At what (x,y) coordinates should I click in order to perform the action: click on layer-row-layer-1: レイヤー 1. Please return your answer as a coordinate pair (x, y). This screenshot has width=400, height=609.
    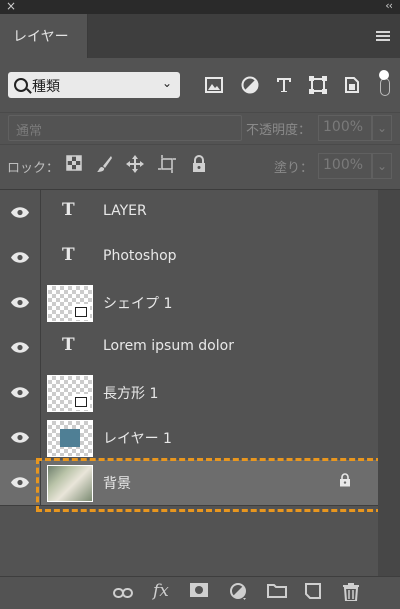
    Looking at the image, I should click on (189, 438).